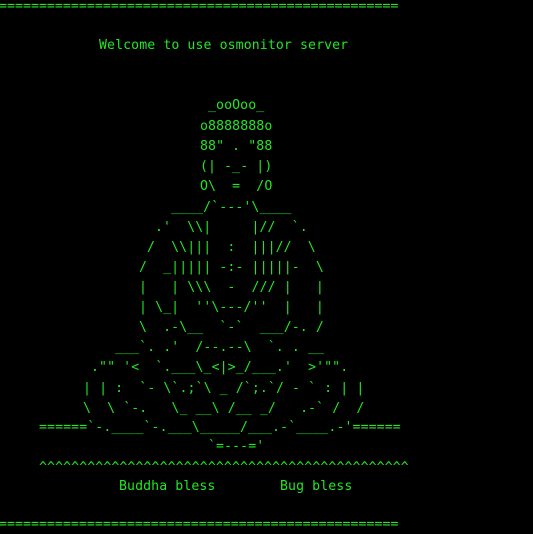 The image size is (533, 534). What do you see at coordinates (236, 446) in the screenshot?
I see `ascii-art-line-18: `=---='` at bounding box center [236, 446].